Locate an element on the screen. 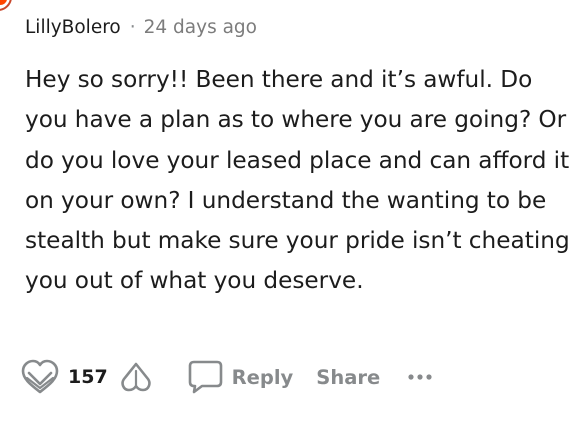 This screenshot has width=580, height=422. more-options-icon is located at coordinates (423, 377).